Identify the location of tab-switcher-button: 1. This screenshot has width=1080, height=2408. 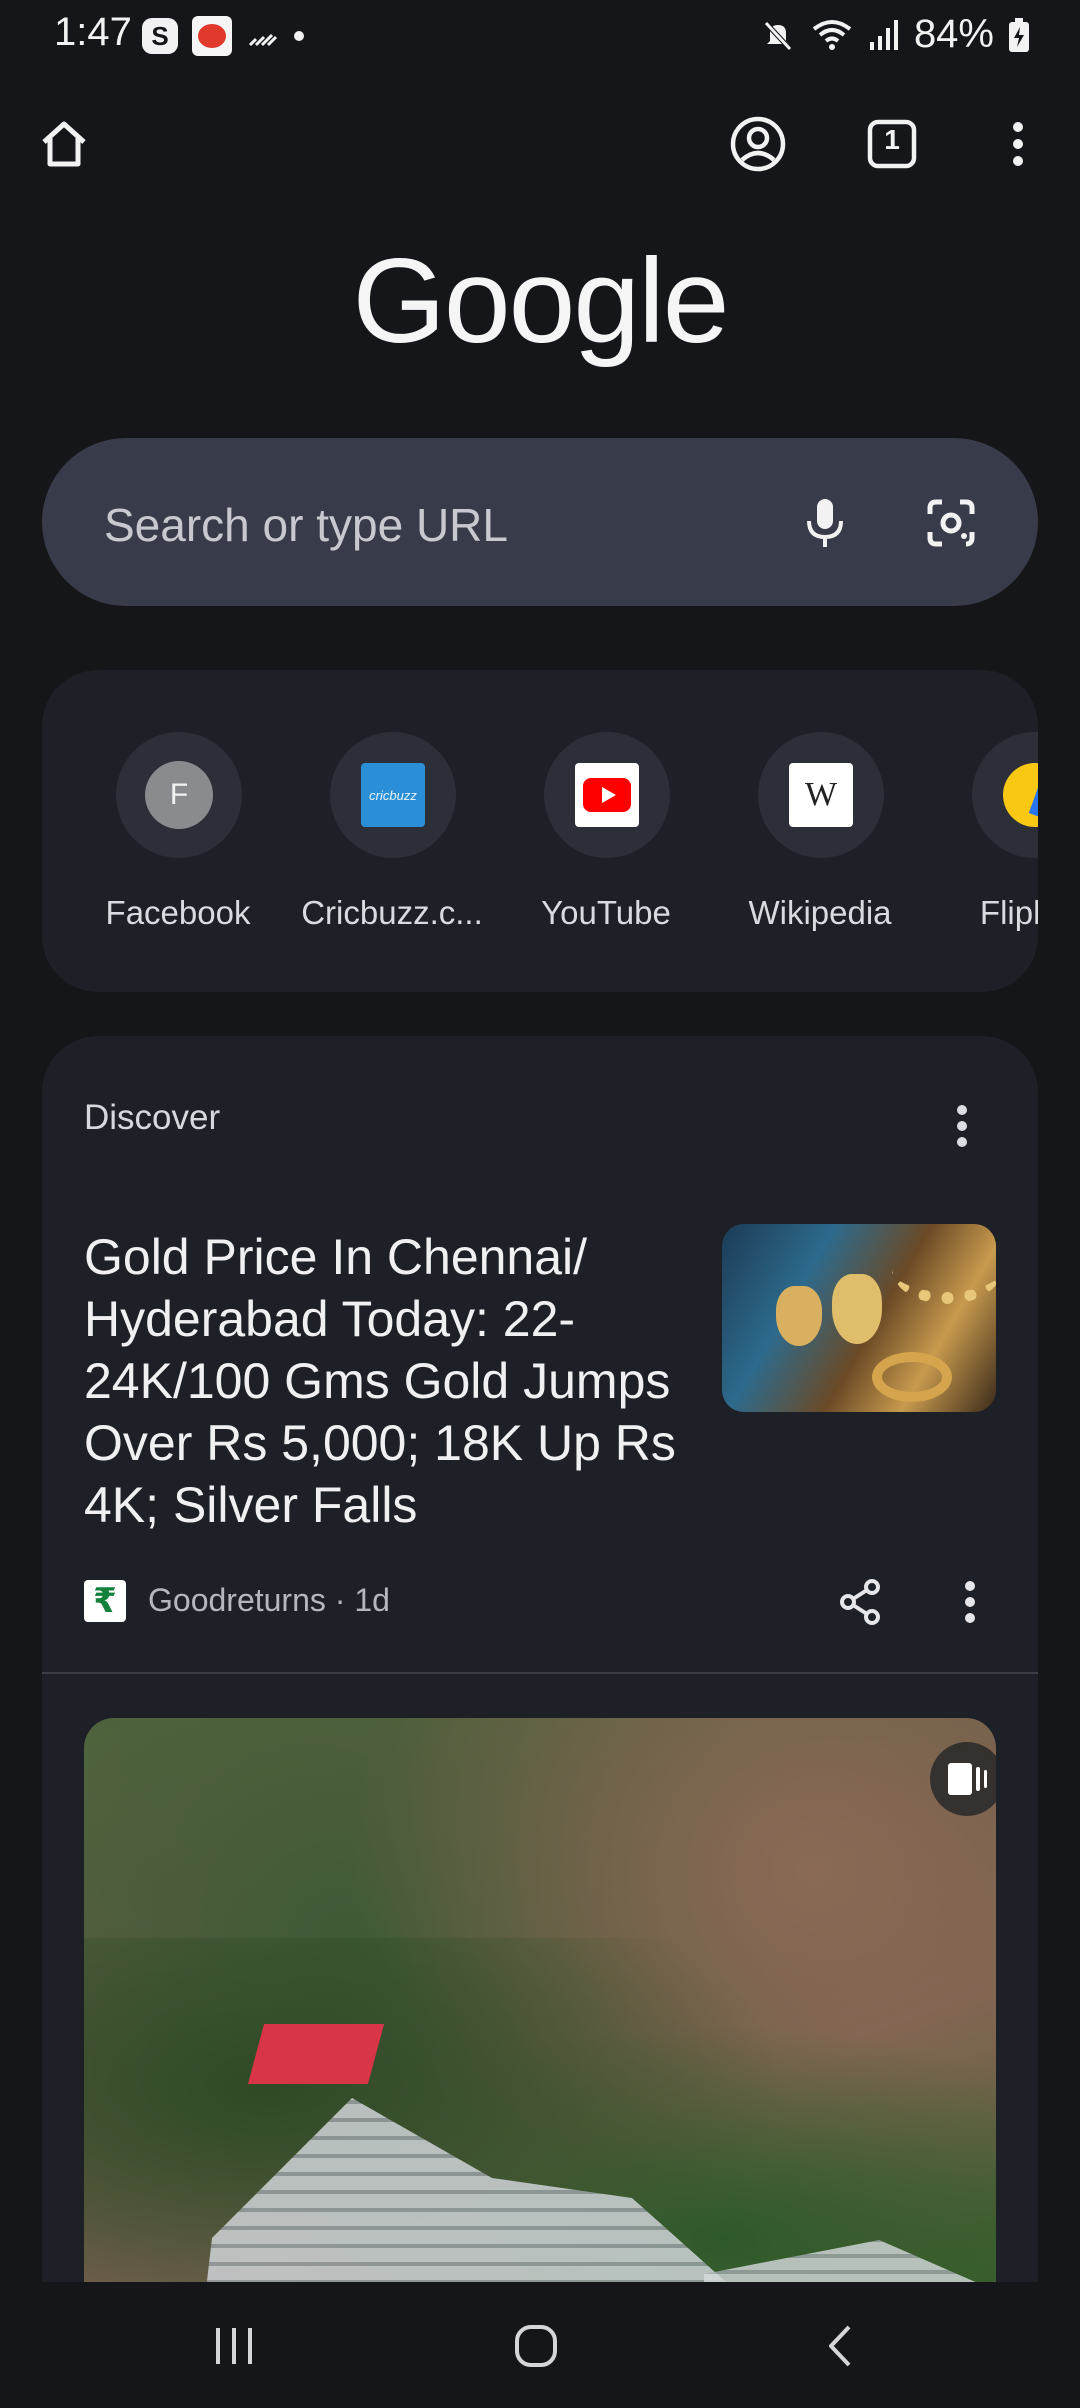
(892, 144).